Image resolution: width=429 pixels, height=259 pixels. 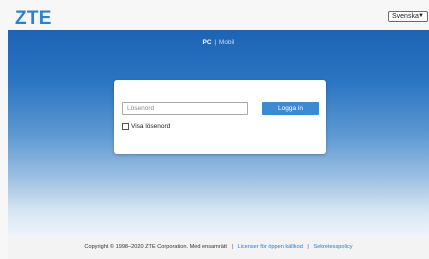 I want to click on show-password-option: Visa lösenord, so click(x=146, y=126).